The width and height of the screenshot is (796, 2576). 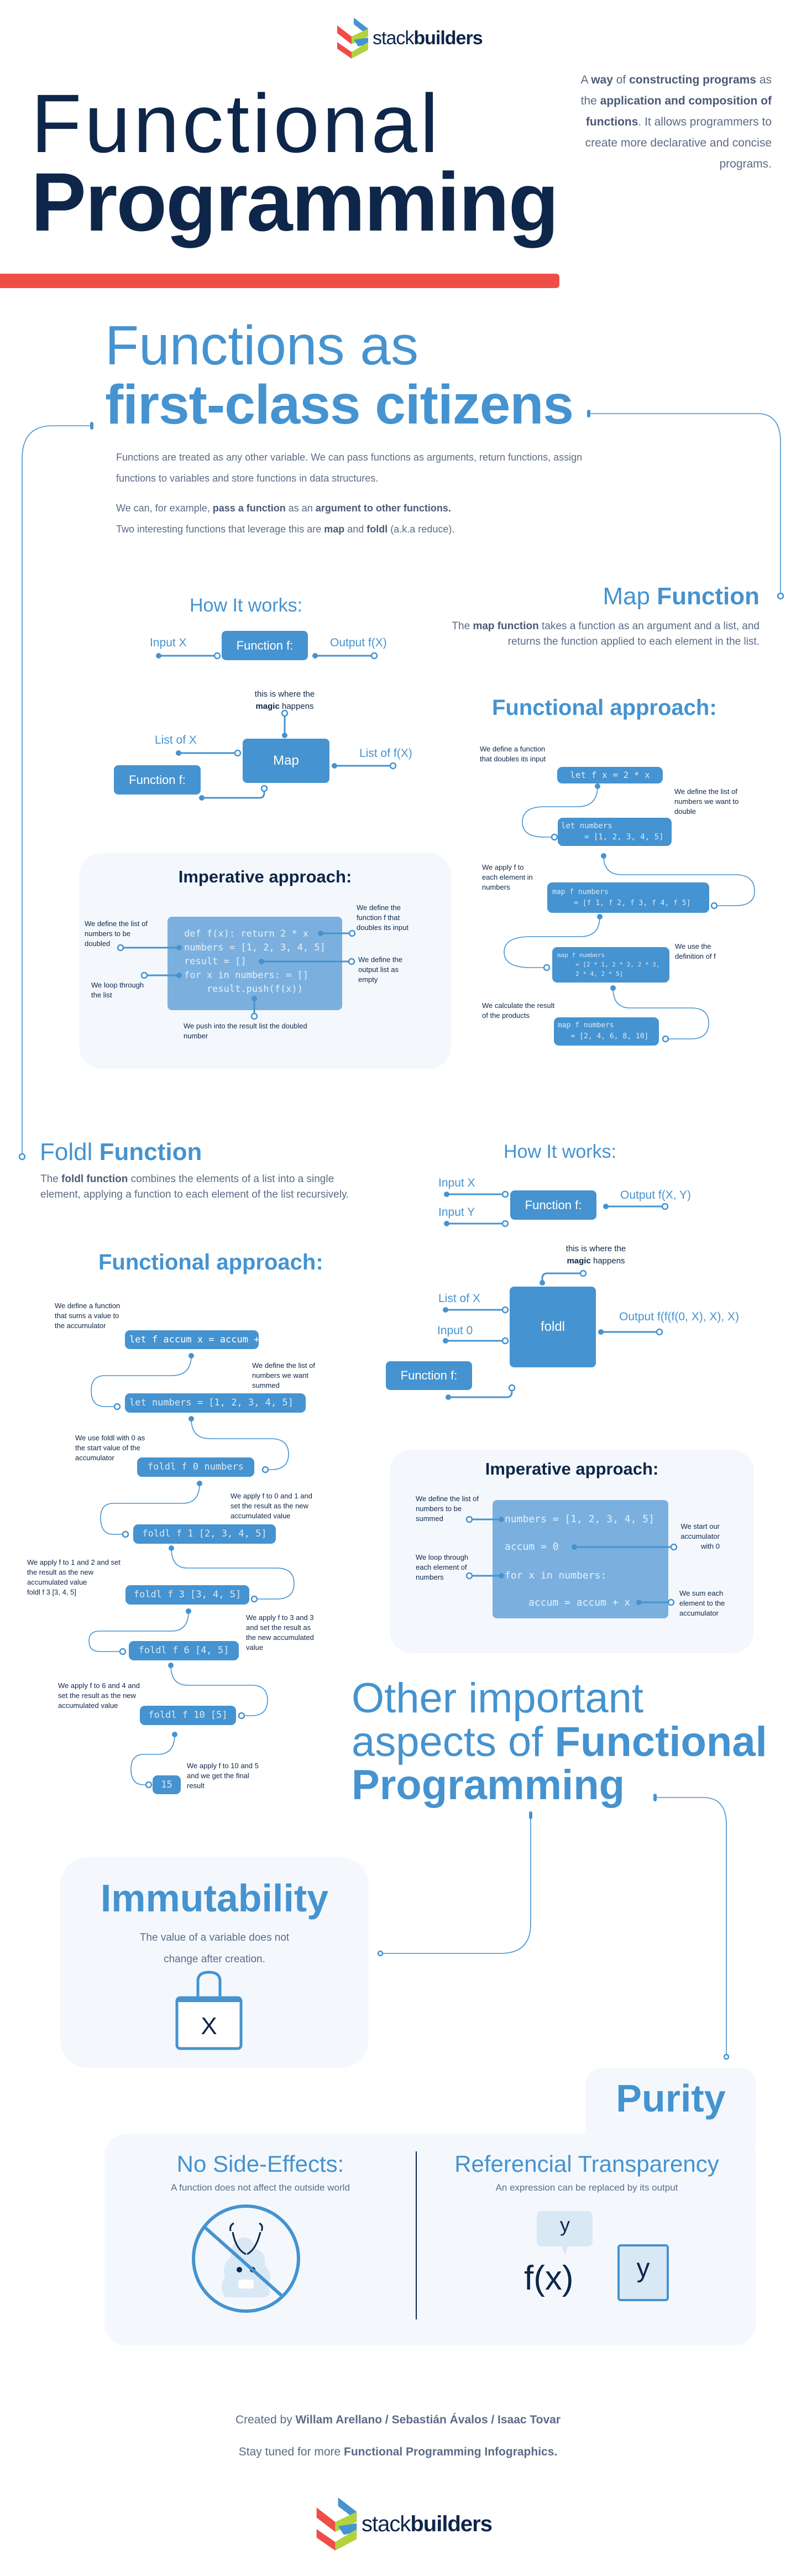 What do you see at coordinates (262, 346) in the screenshot?
I see `section-title-line1: Functions as` at bounding box center [262, 346].